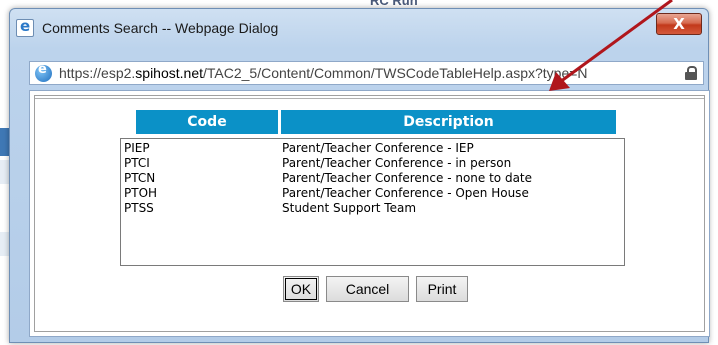 Image resolution: width=718 pixels, height=345 pixels. What do you see at coordinates (359, 30) in the screenshot?
I see `dialog-title-bar: Comments Search -- Webpage Dialog X` at bounding box center [359, 30].